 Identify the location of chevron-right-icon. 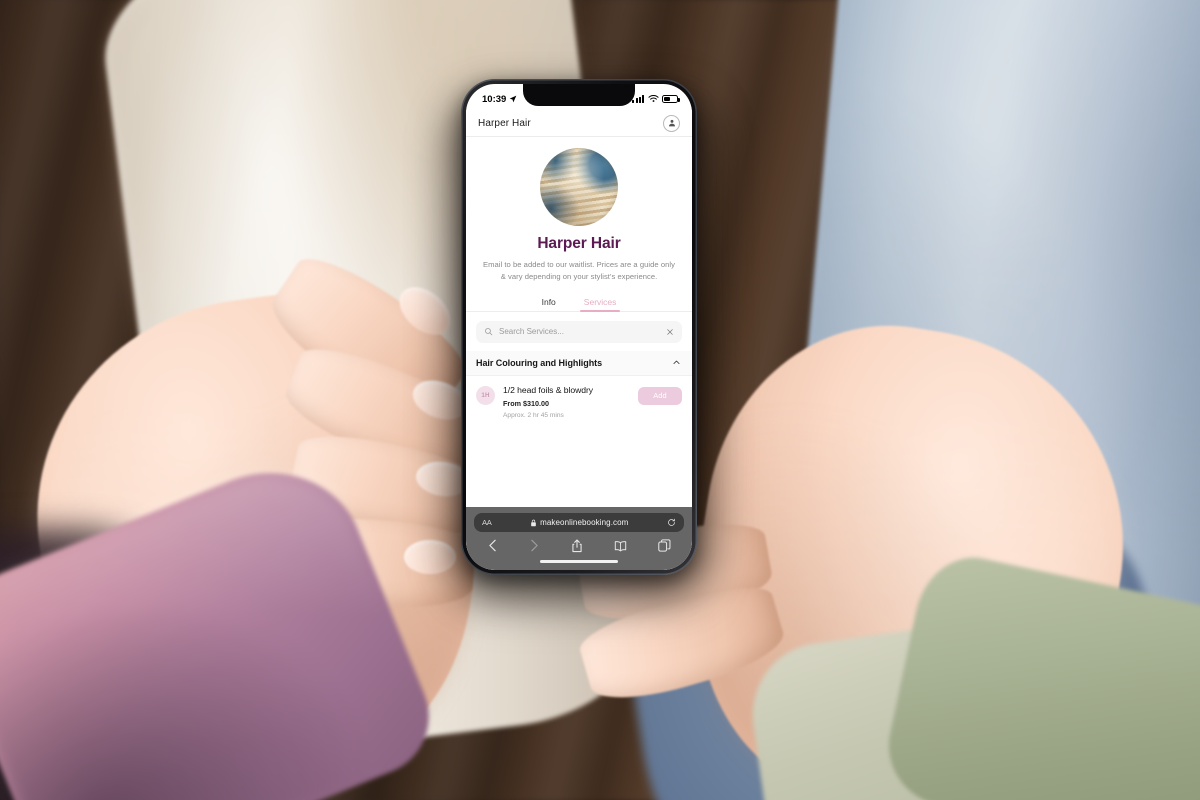
(534, 545).